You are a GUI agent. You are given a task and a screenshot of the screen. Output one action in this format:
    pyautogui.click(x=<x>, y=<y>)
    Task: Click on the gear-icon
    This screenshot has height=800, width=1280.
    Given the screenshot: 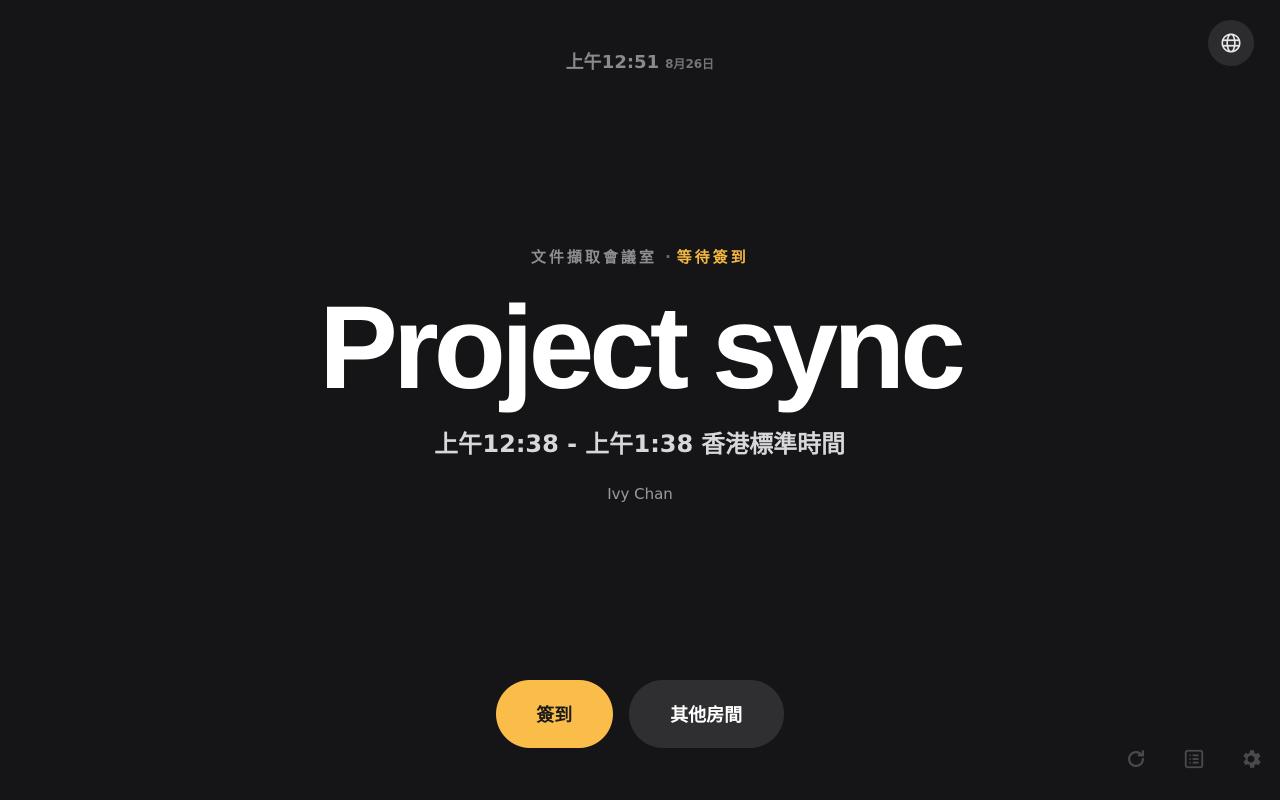 What is the action you would take?
    pyautogui.click(x=1251, y=761)
    